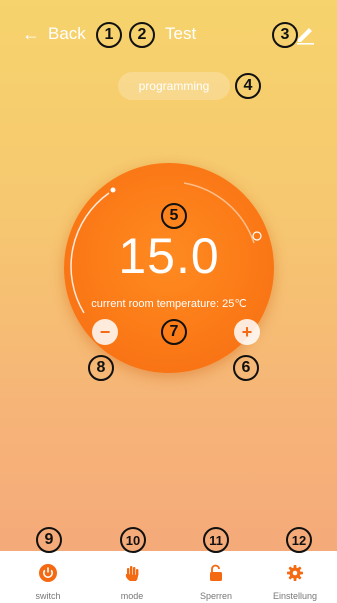 The height and width of the screenshot is (603, 337). Describe the element at coordinates (295, 573) in the screenshot. I see `gear-icon` at that location.